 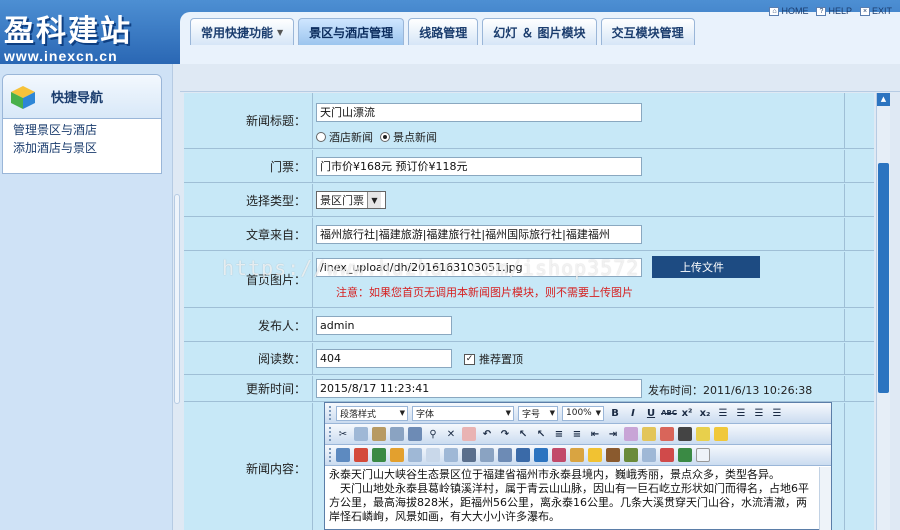 What do you see at coordinates (721, 434) in the screenshot?
I see `highlight-icon` at bounding box center [721, 434].